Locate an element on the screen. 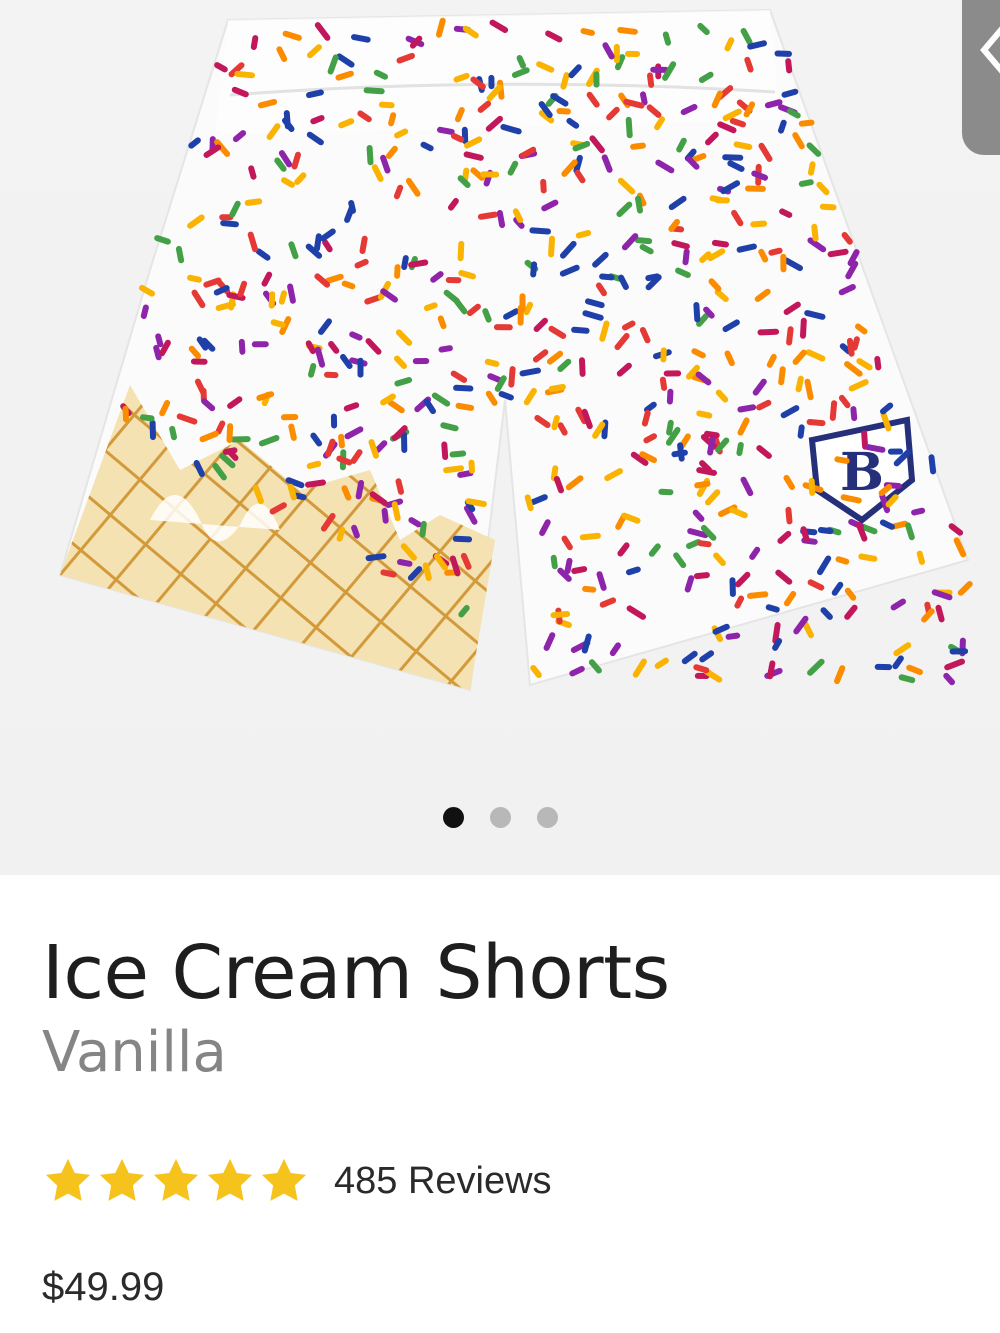 The height and width of the screenshot is (1333, 1000). gallery-pagination is located at coordinates (500, 819).